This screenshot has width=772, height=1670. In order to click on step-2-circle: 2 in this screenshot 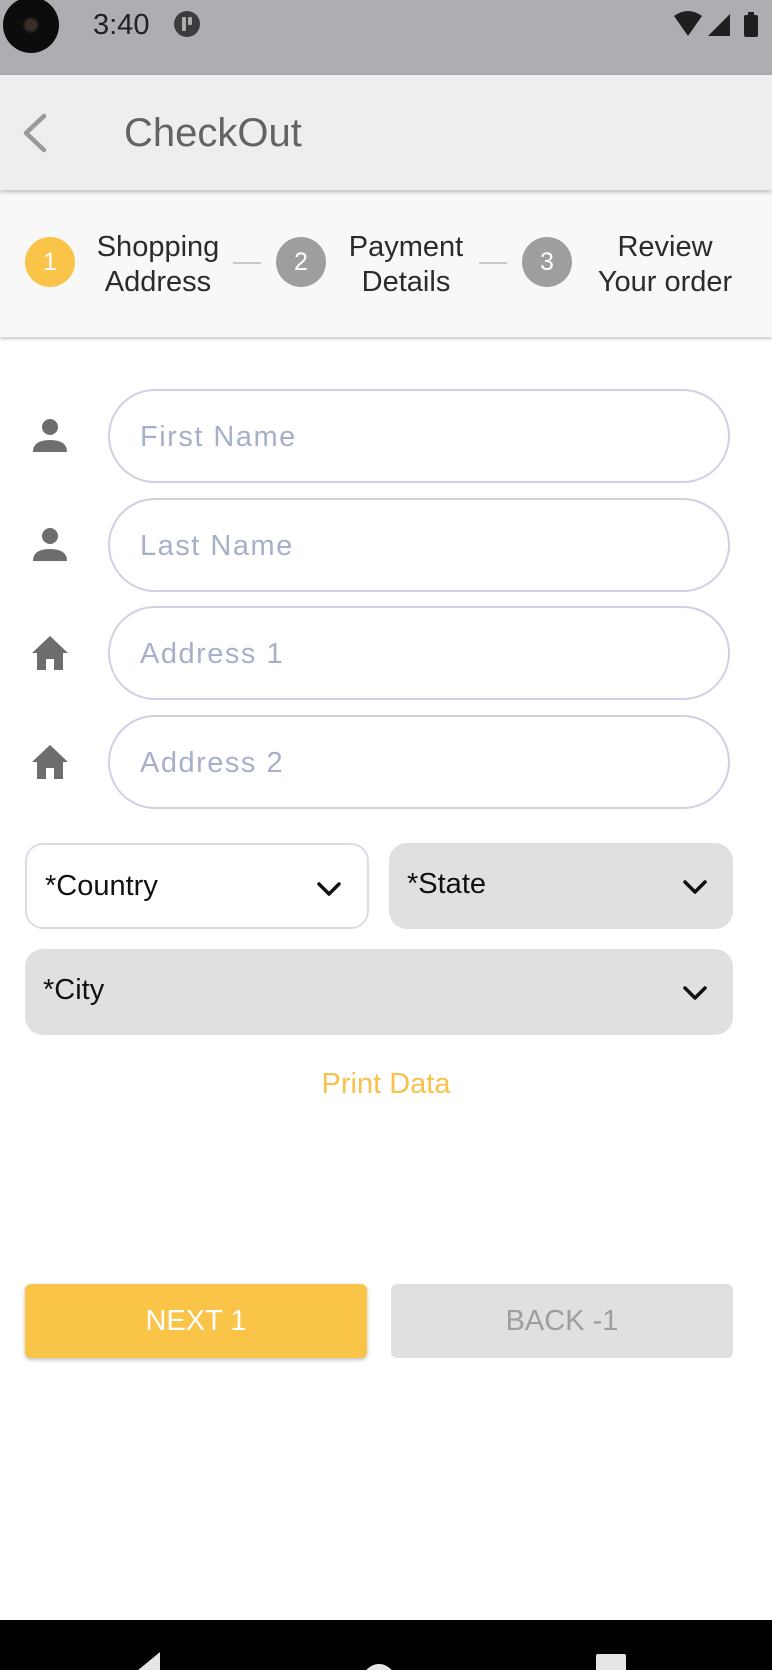, I will do `click(301, 262)`.